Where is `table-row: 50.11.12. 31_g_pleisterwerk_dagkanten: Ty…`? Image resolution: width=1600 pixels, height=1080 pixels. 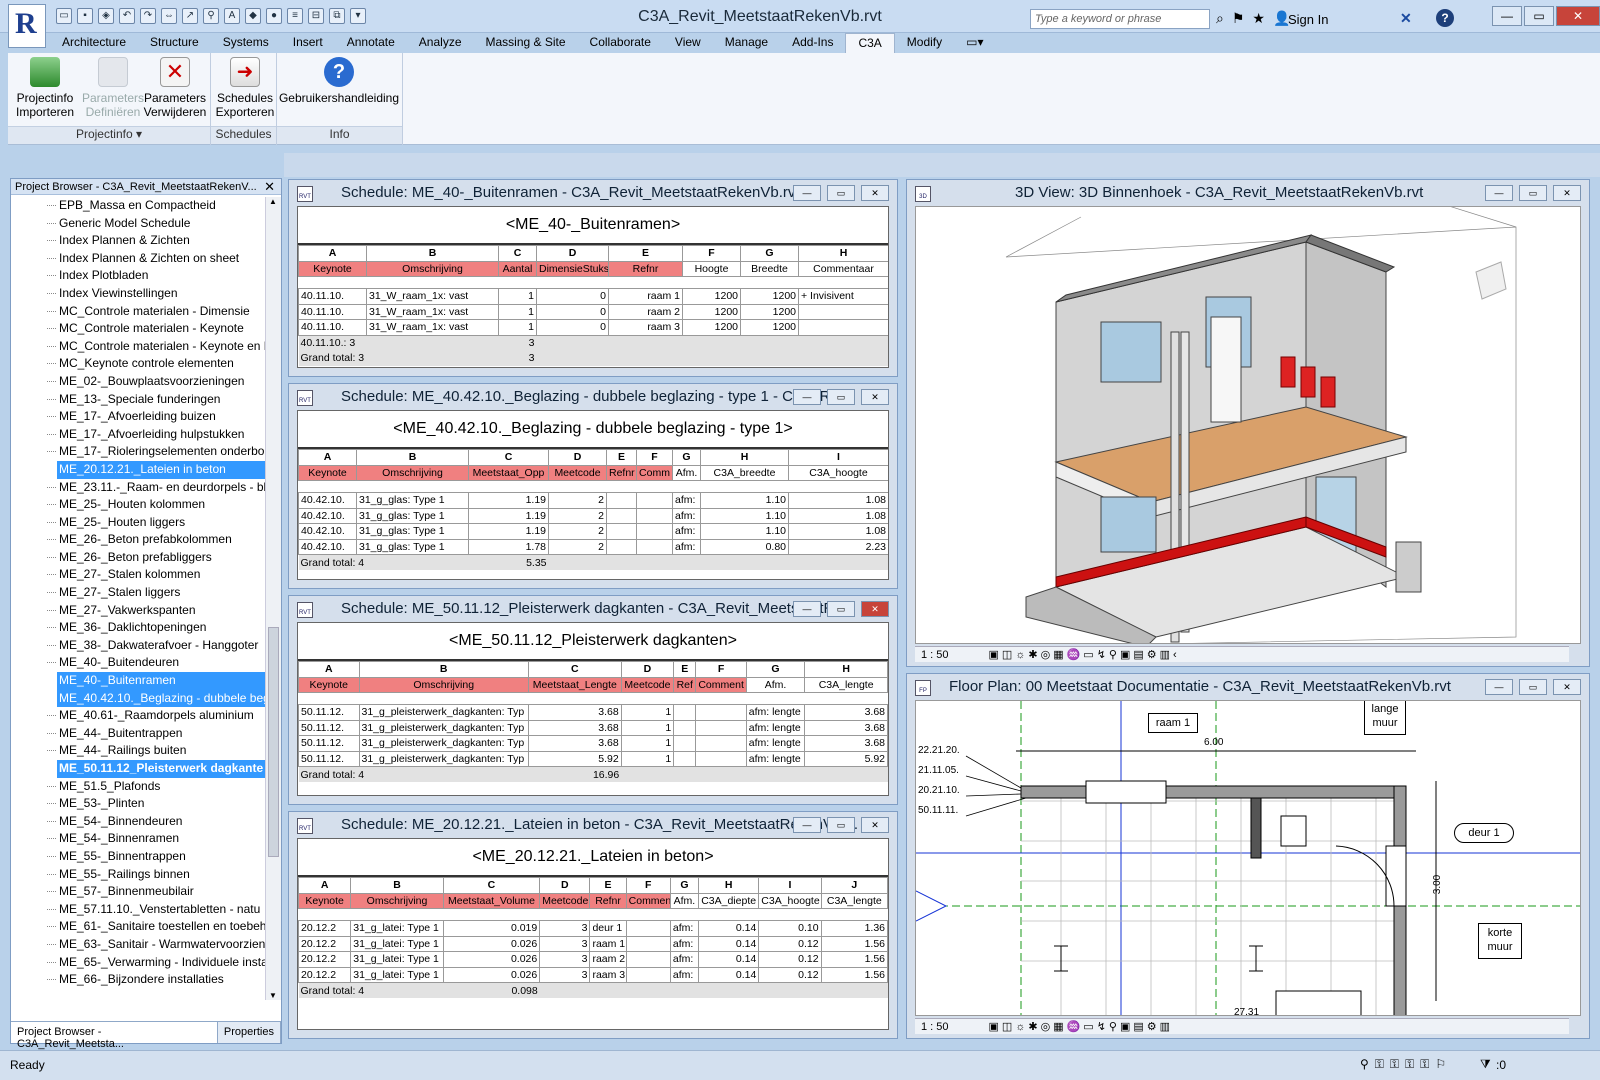
table-row: 50.11.12. 31_g_pleisterwerk_dagkanten: Ty… is located at coordinates (593, 727).